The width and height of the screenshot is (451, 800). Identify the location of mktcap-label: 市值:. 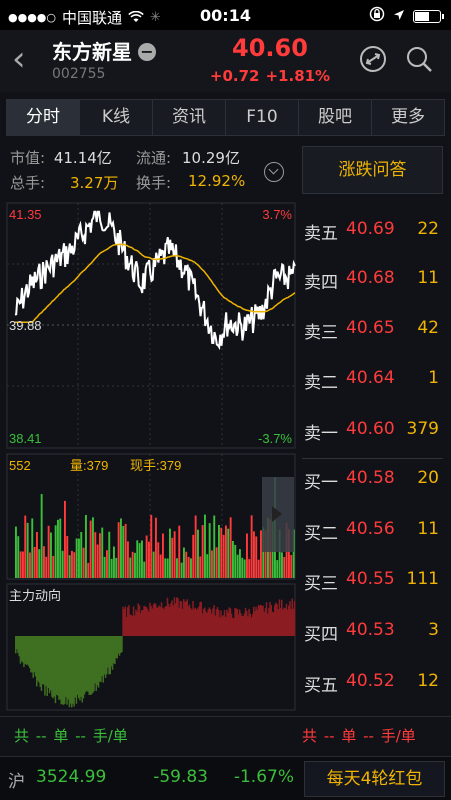
(28, 158).